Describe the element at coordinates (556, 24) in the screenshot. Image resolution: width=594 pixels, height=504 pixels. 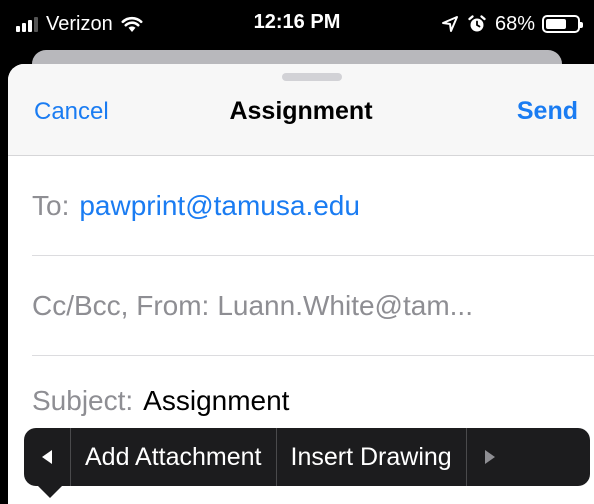
I see `battery-fill` at that location.